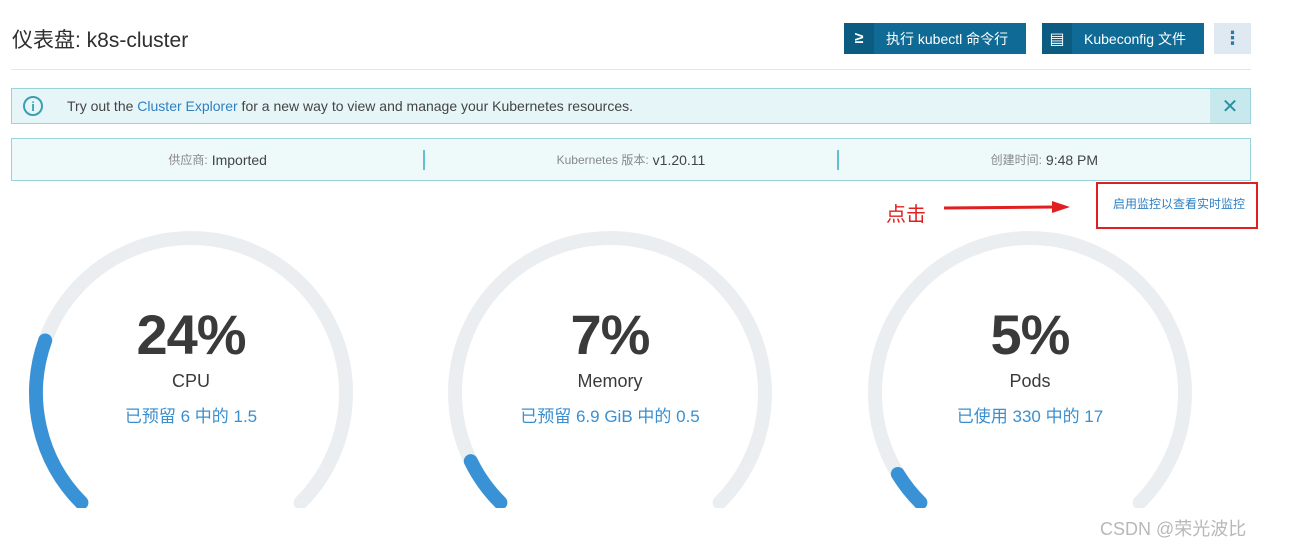 The height and width of the screenshot is (549, 1294). I want to click on annotation-arrow-icon, so click(1006, 207).